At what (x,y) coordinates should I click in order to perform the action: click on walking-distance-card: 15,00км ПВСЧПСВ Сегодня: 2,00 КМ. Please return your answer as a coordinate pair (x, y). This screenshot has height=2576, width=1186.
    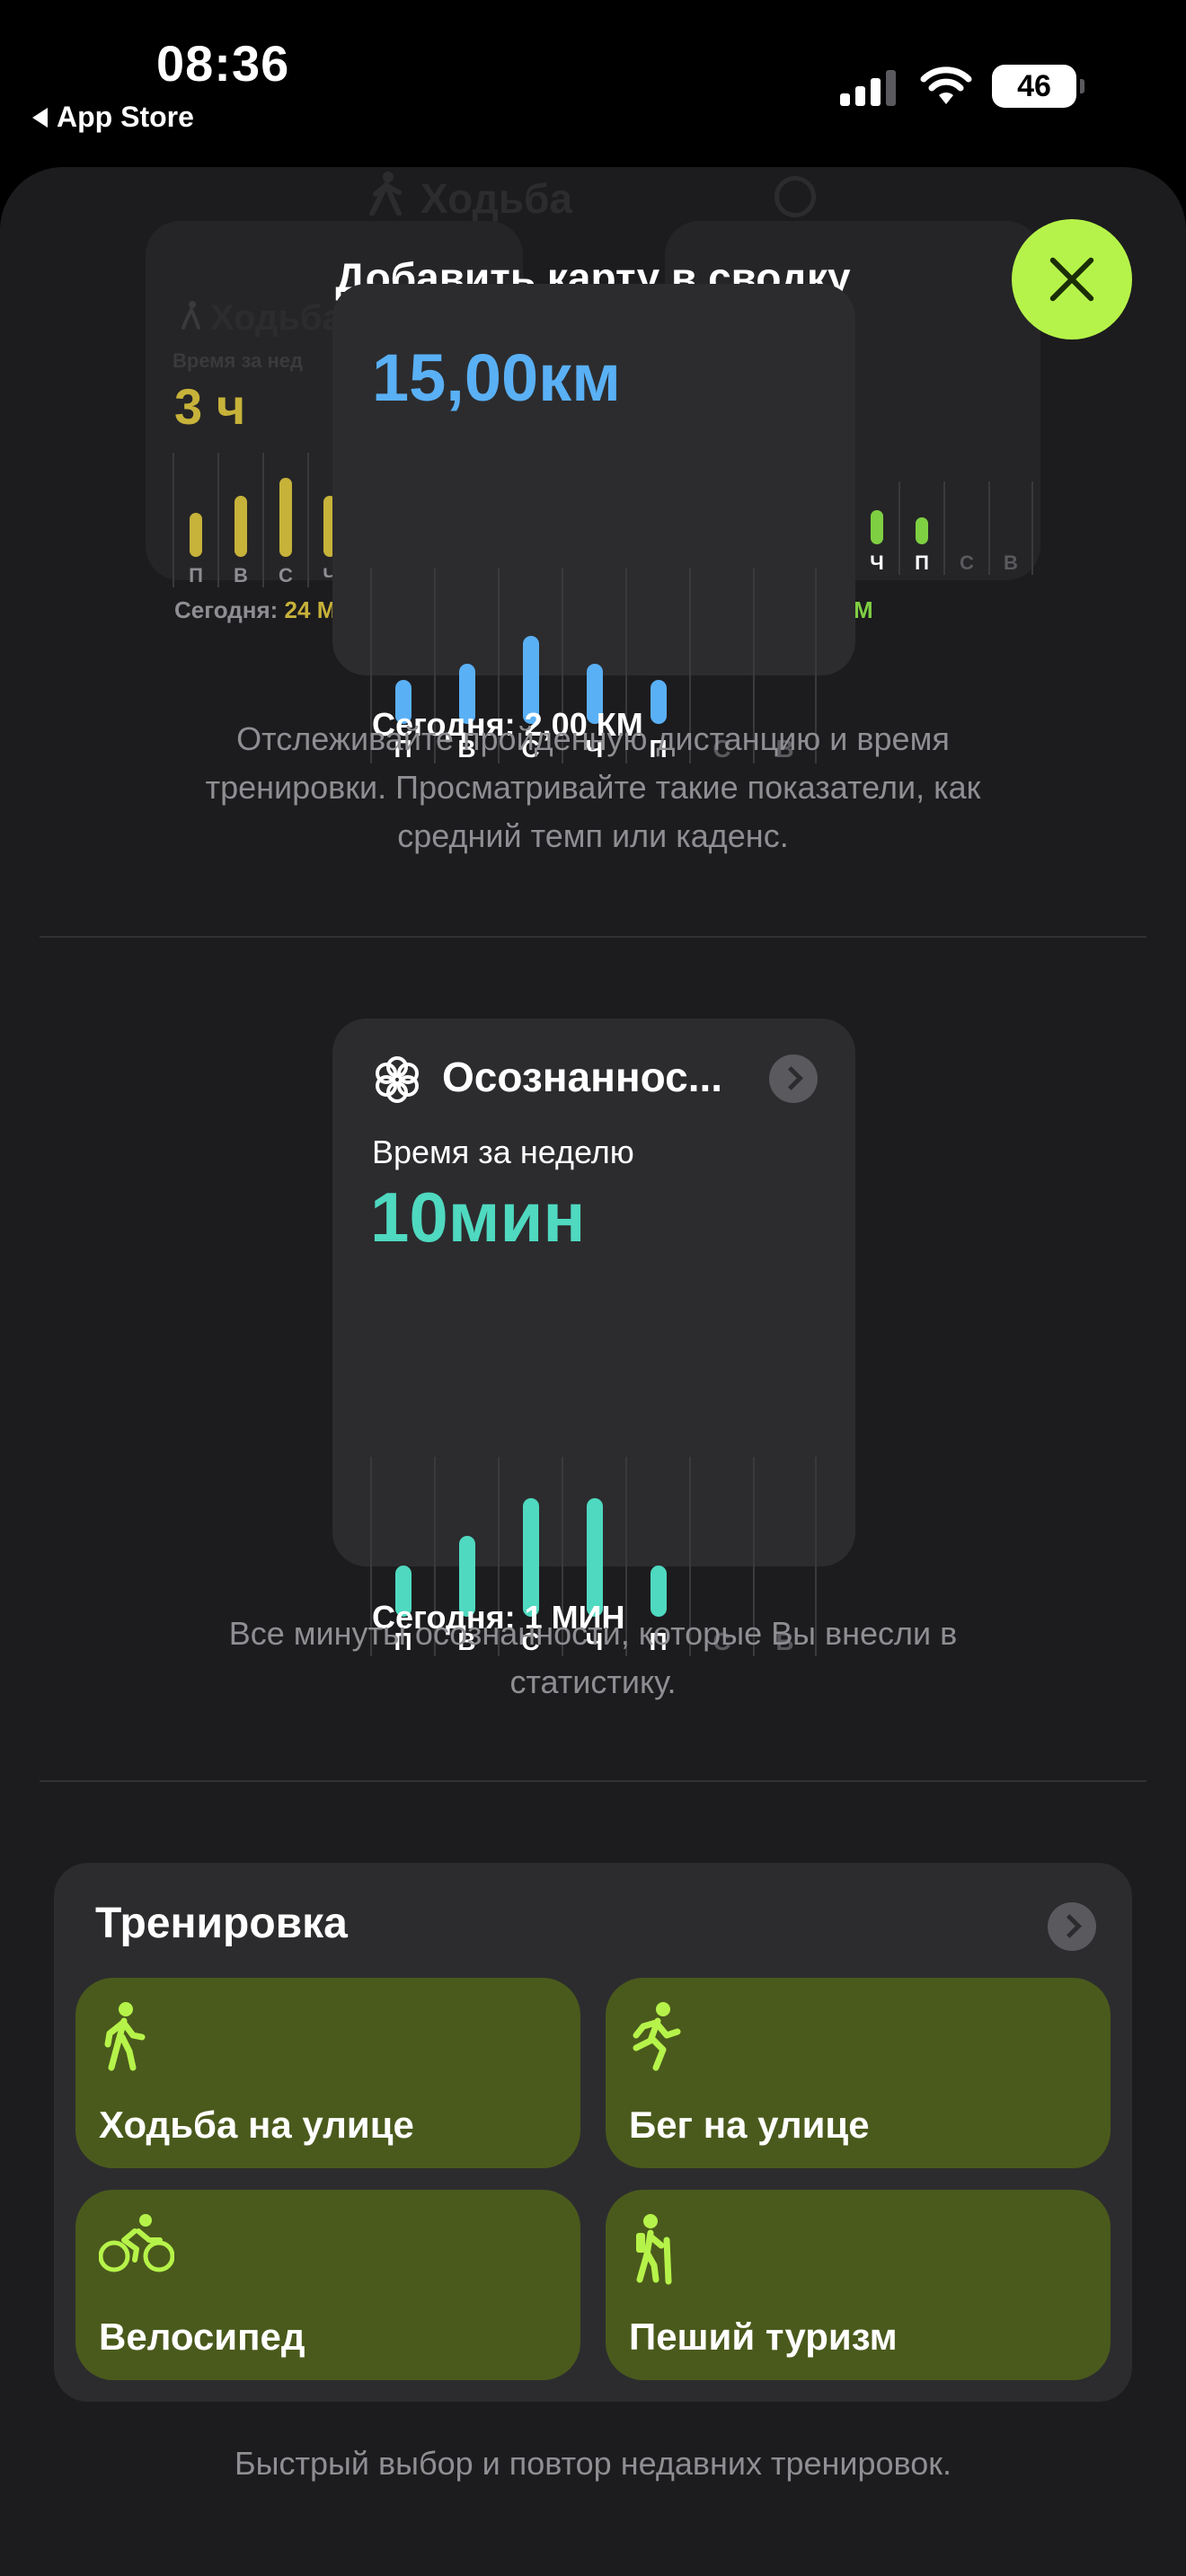
    Looking at the image, I should click on (593, 523).